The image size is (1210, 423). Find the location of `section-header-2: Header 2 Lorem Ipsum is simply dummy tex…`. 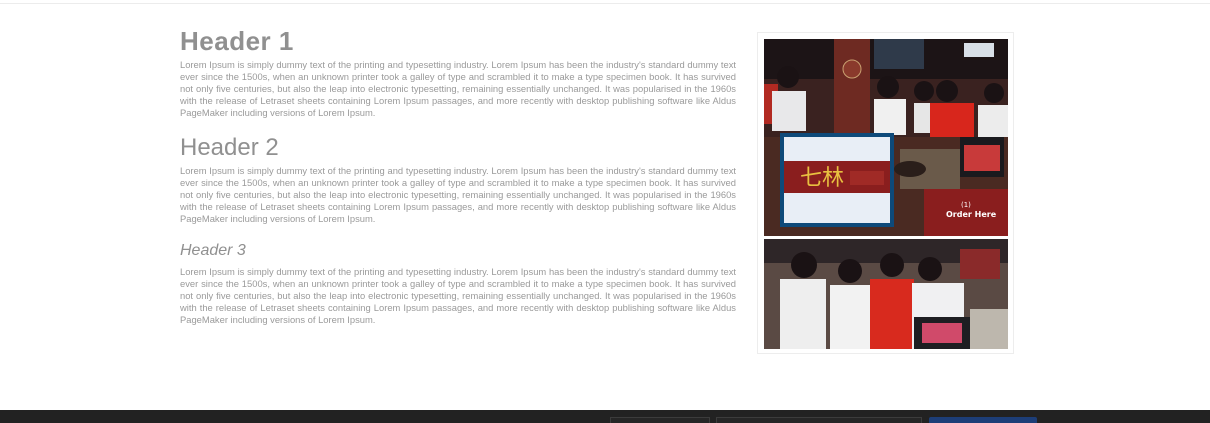

section-header-2: Header 2 Lorem Ipsum is simply dummy tex… is located at coordinates (458, 179).